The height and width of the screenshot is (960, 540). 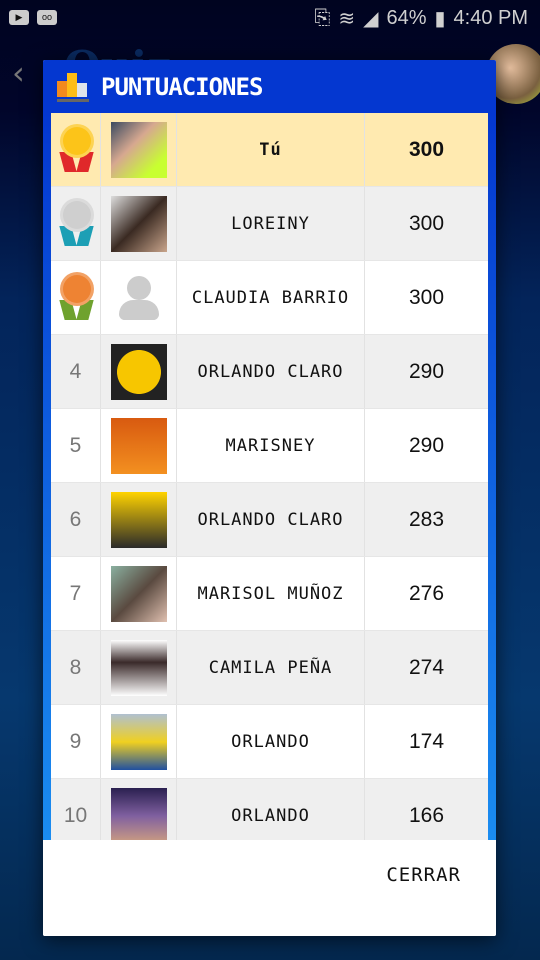 I want to click on player-name: Tú, so click(x=270, y=149).